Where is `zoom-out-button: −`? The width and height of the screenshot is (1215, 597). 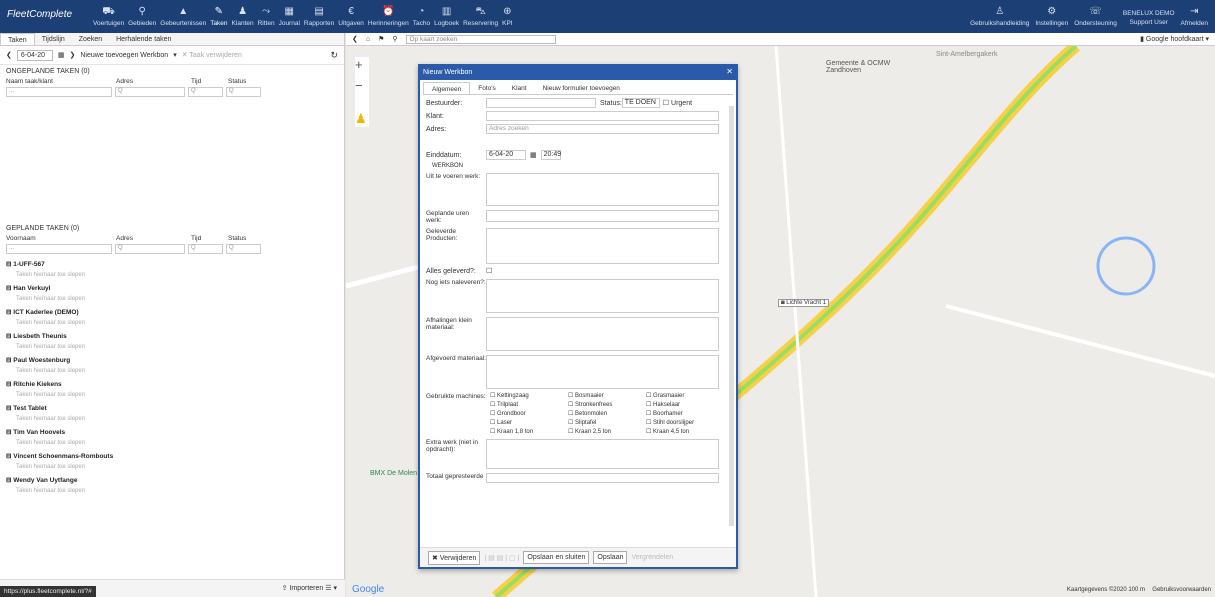
zoom-out-button: − is located at coordinates (362, 85).